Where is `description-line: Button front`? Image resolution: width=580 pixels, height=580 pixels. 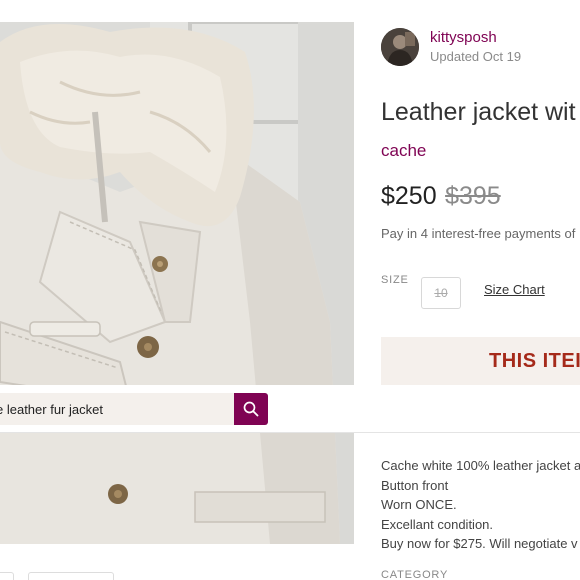
description-line: Button front is located at coordinates (415, 485).